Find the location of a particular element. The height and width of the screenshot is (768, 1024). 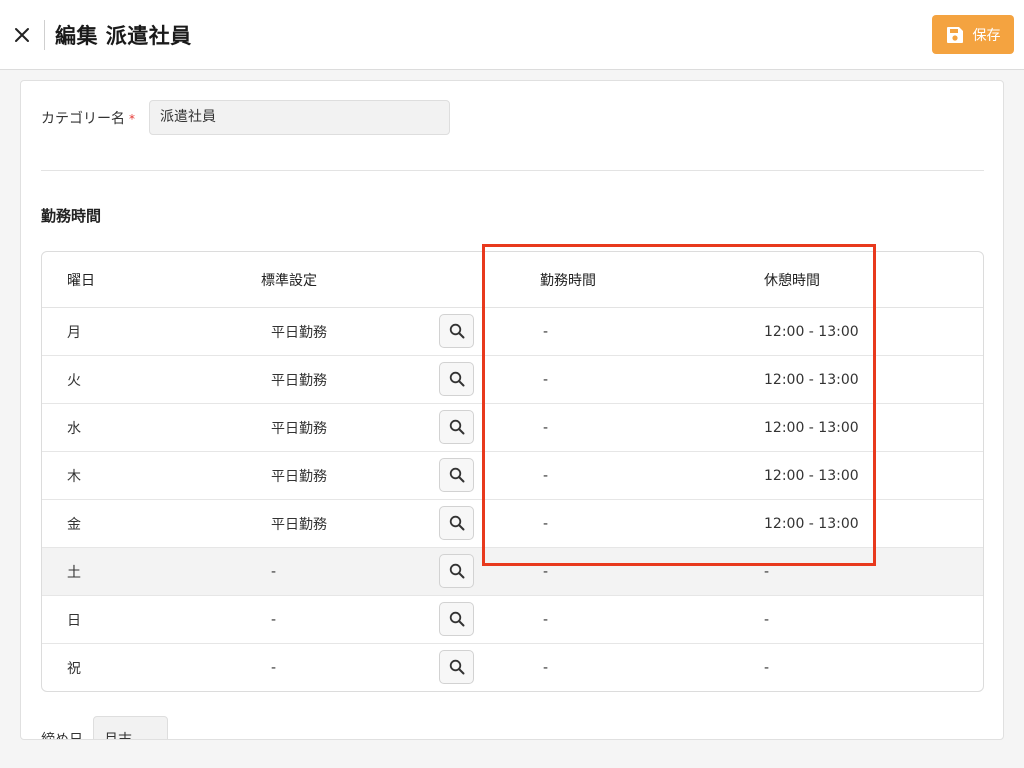

save-button-label: 保存 is located at coordinates (986, 35).